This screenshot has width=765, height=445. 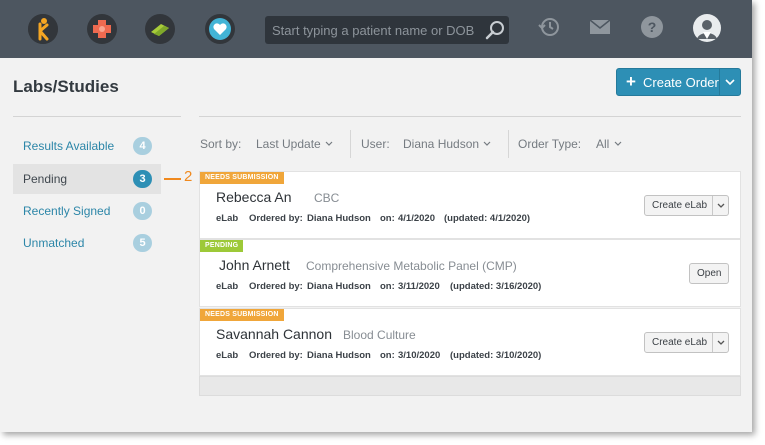 I want to click on page-title: Labs/Studies, so click(x=66, y=86).